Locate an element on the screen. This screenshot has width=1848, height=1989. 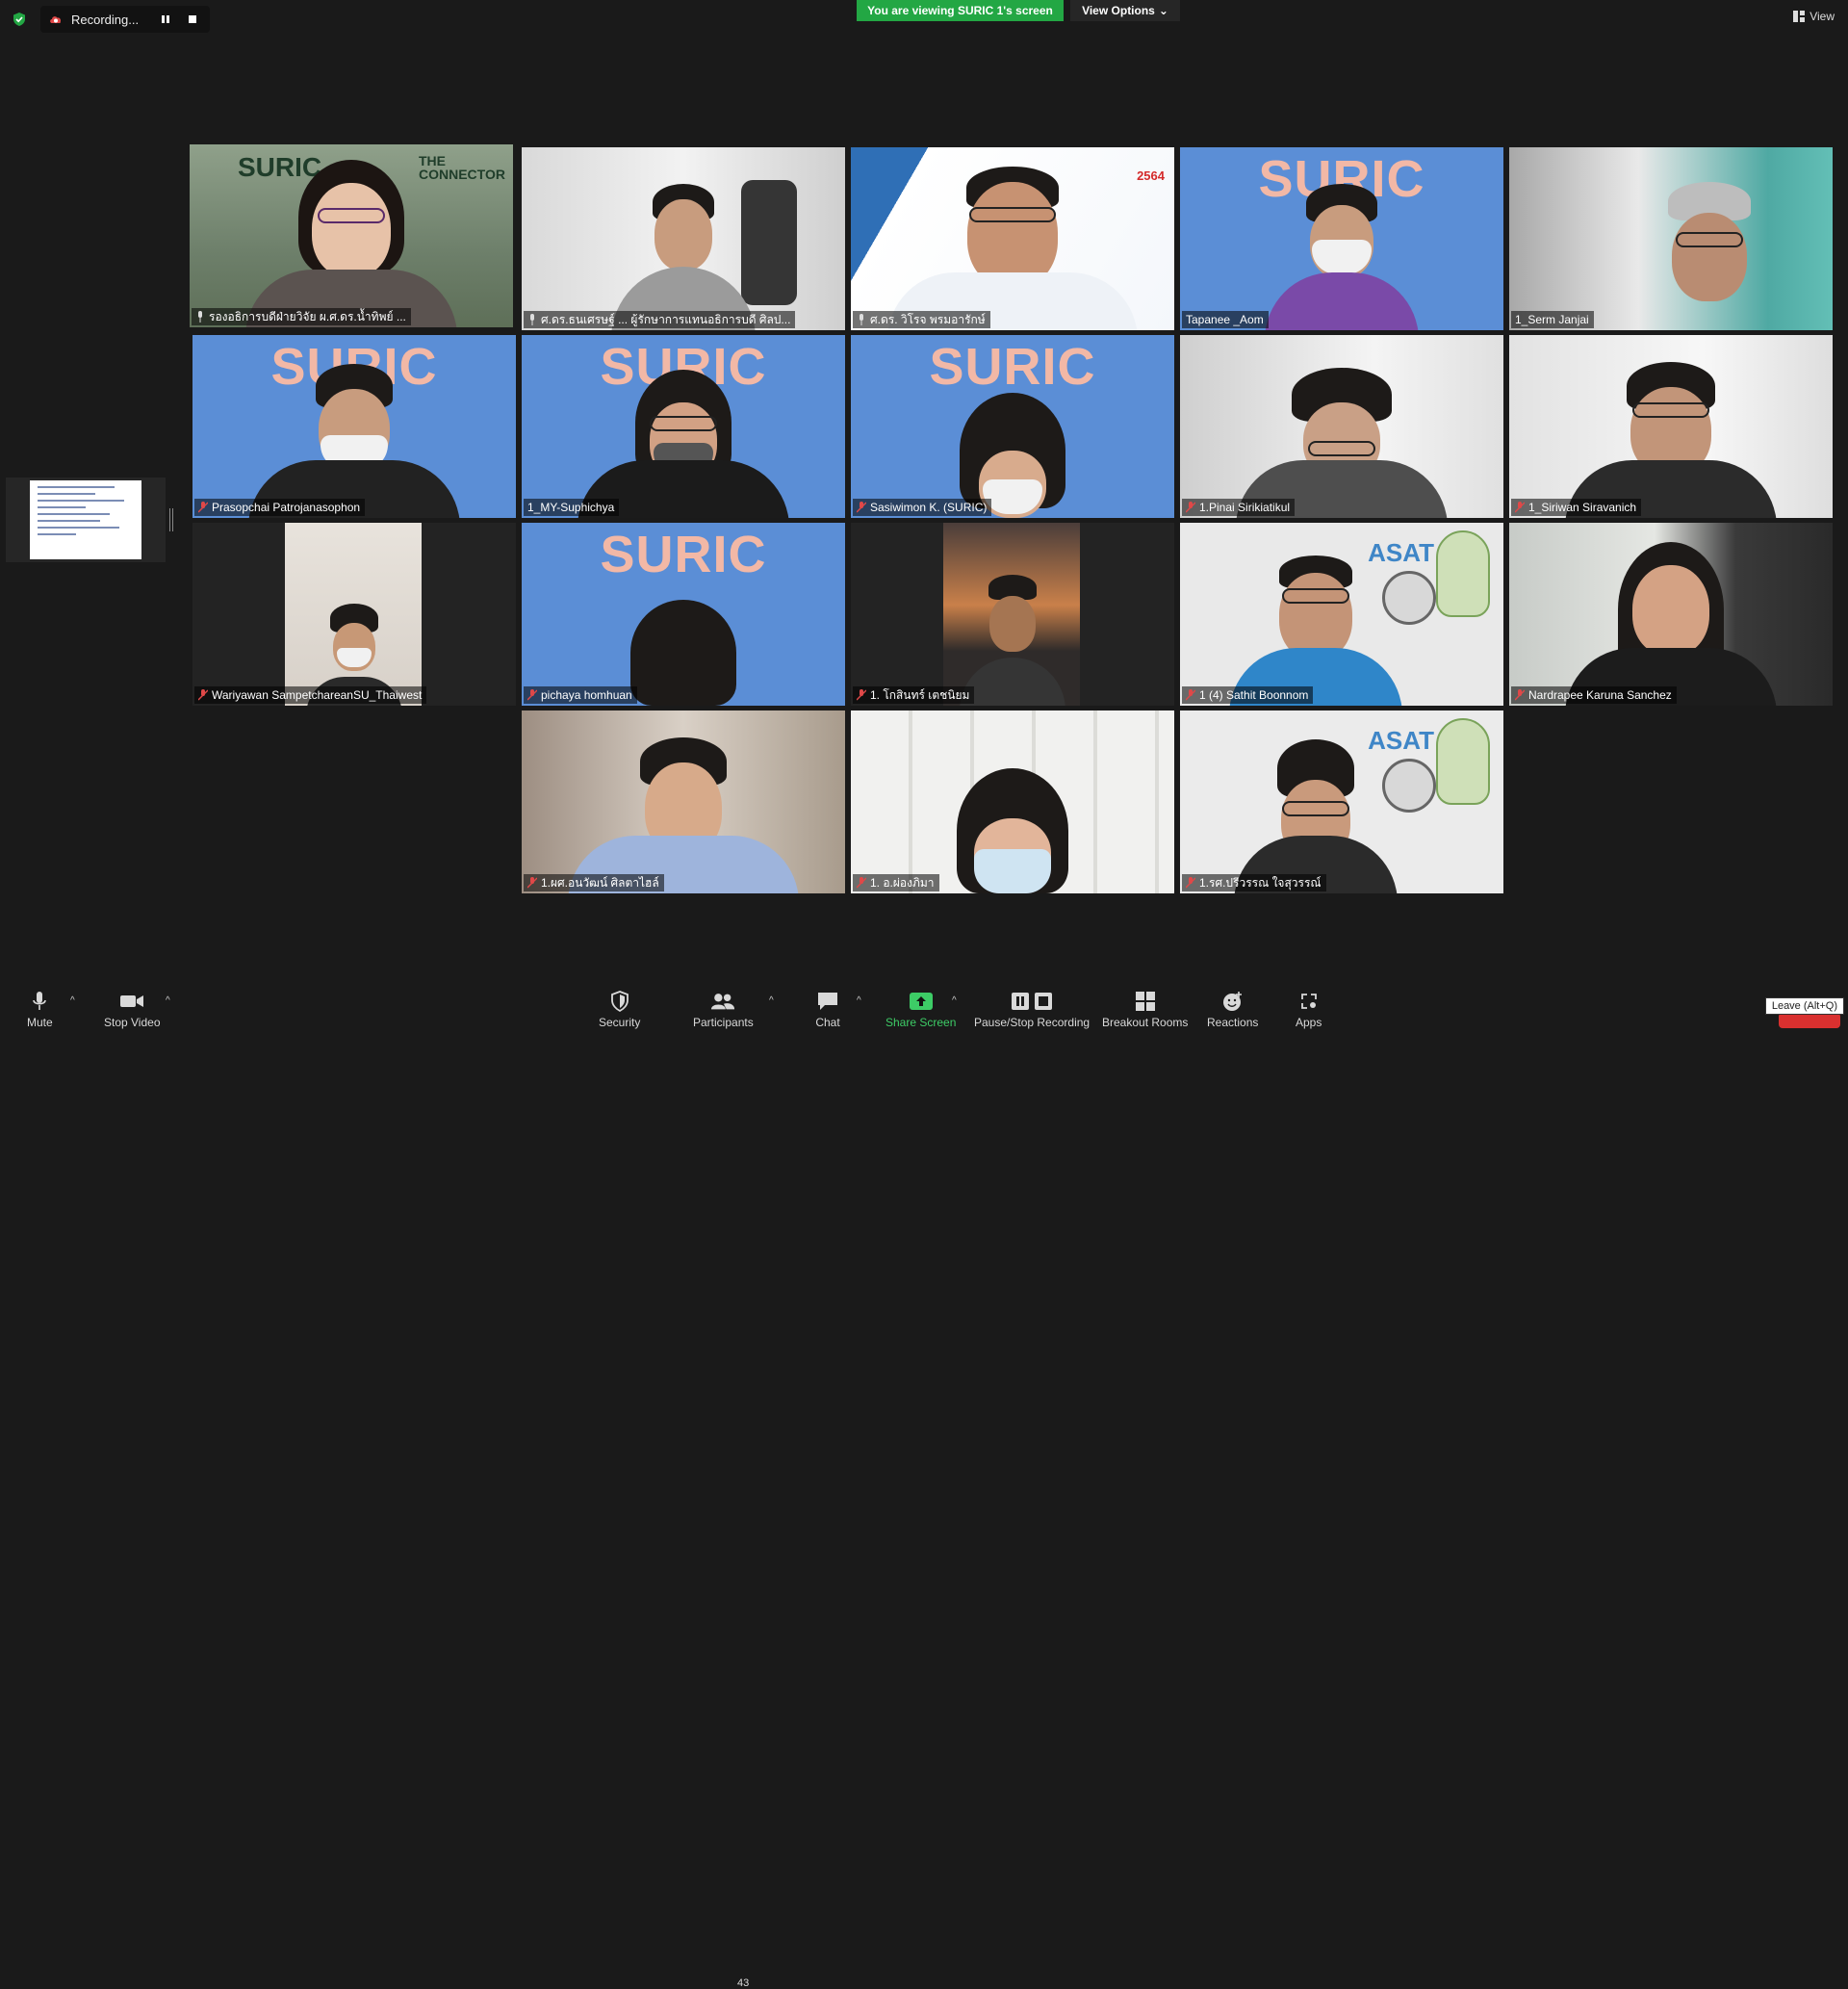
participant-name-tag: 1.รศ.ปรีวรรณ ใจสุวรรณ์ is located at coordinates (1254, 883).